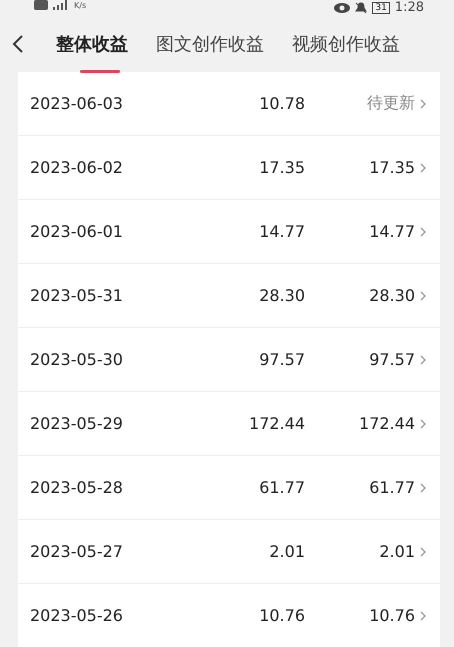 The width and height of the screenshot is (454, 647). What do you see at coordinates (381, 8) in the screenshot?
I see `battery-indicator: 31` at bounding box center [381, 8].